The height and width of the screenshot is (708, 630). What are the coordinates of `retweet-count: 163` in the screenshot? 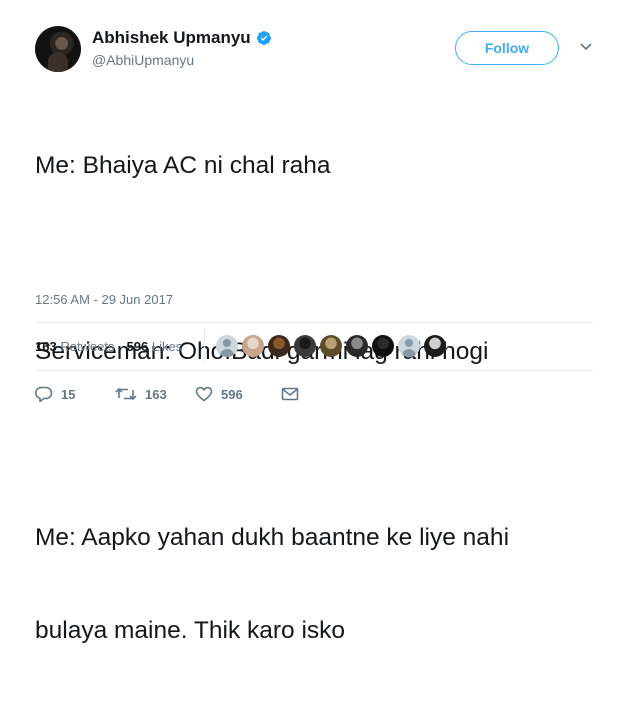 It's located at (156, 394).